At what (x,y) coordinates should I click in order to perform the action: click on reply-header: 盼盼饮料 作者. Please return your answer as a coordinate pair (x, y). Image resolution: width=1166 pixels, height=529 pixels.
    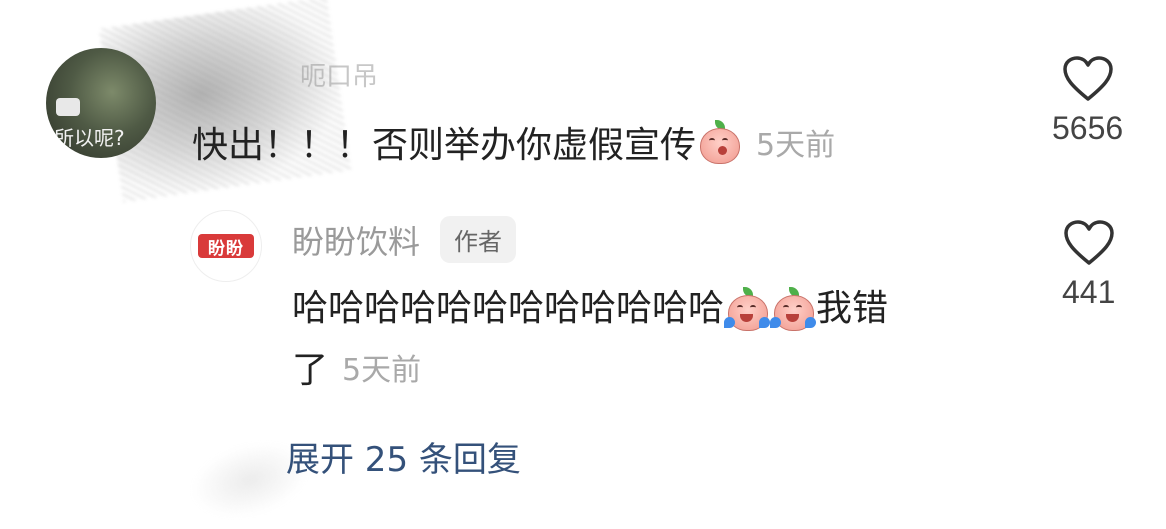
    Looking at the image, I should click on (404, 239).